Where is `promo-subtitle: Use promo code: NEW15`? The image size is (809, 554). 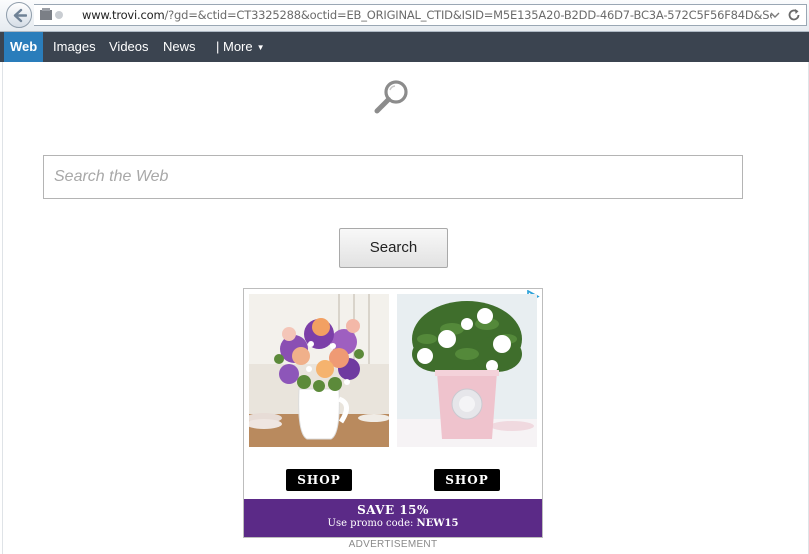 promo-subtitle: Use promo code: NEW15 is located at coordinates (393, 523).